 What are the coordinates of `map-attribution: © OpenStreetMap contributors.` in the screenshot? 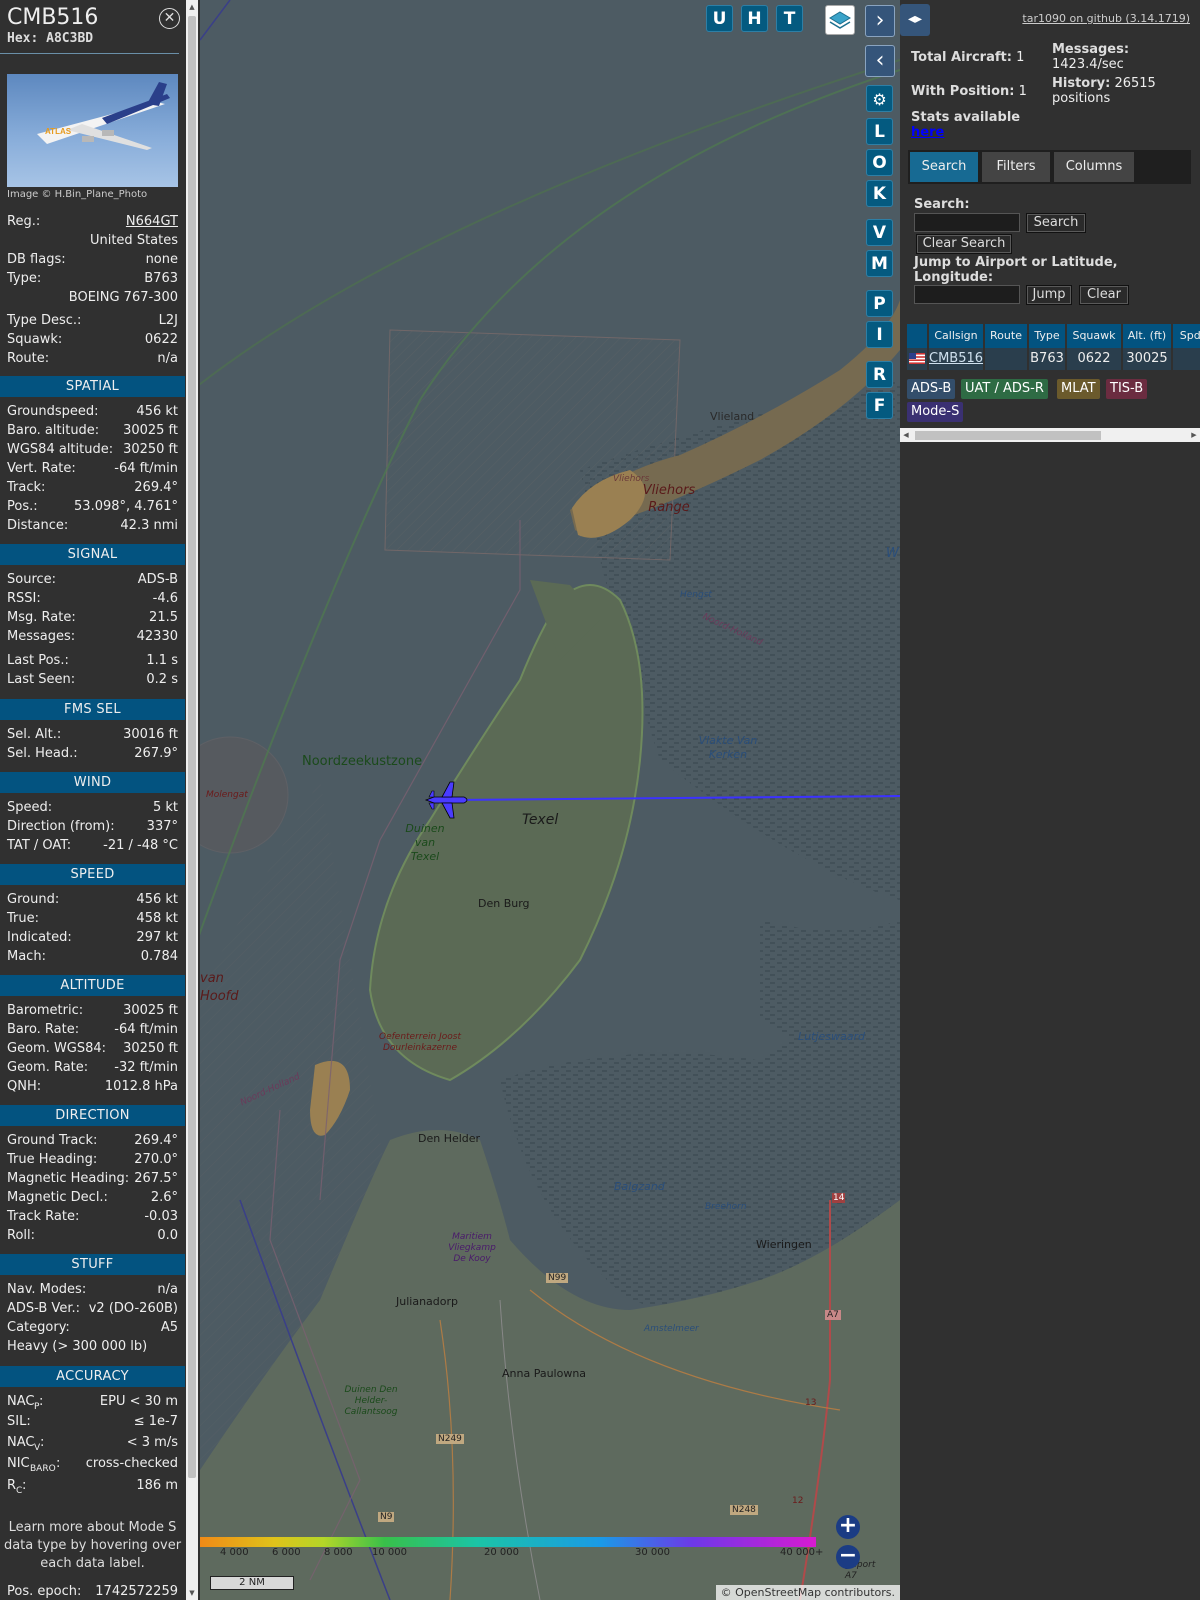 It's located at (807, 1592).